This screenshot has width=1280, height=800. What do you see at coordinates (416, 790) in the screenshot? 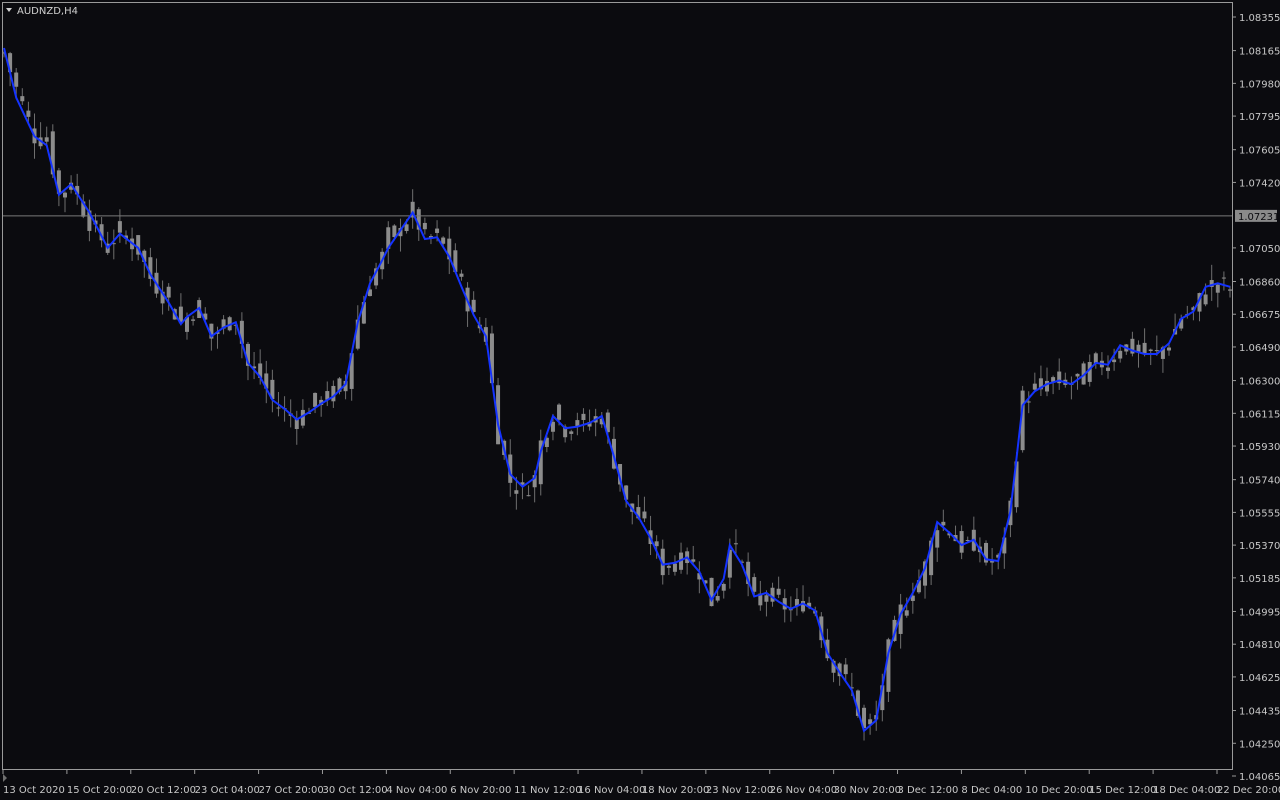
I see `x-tick-label: 4 Nov 04:00` at bounding box center [416, 790].